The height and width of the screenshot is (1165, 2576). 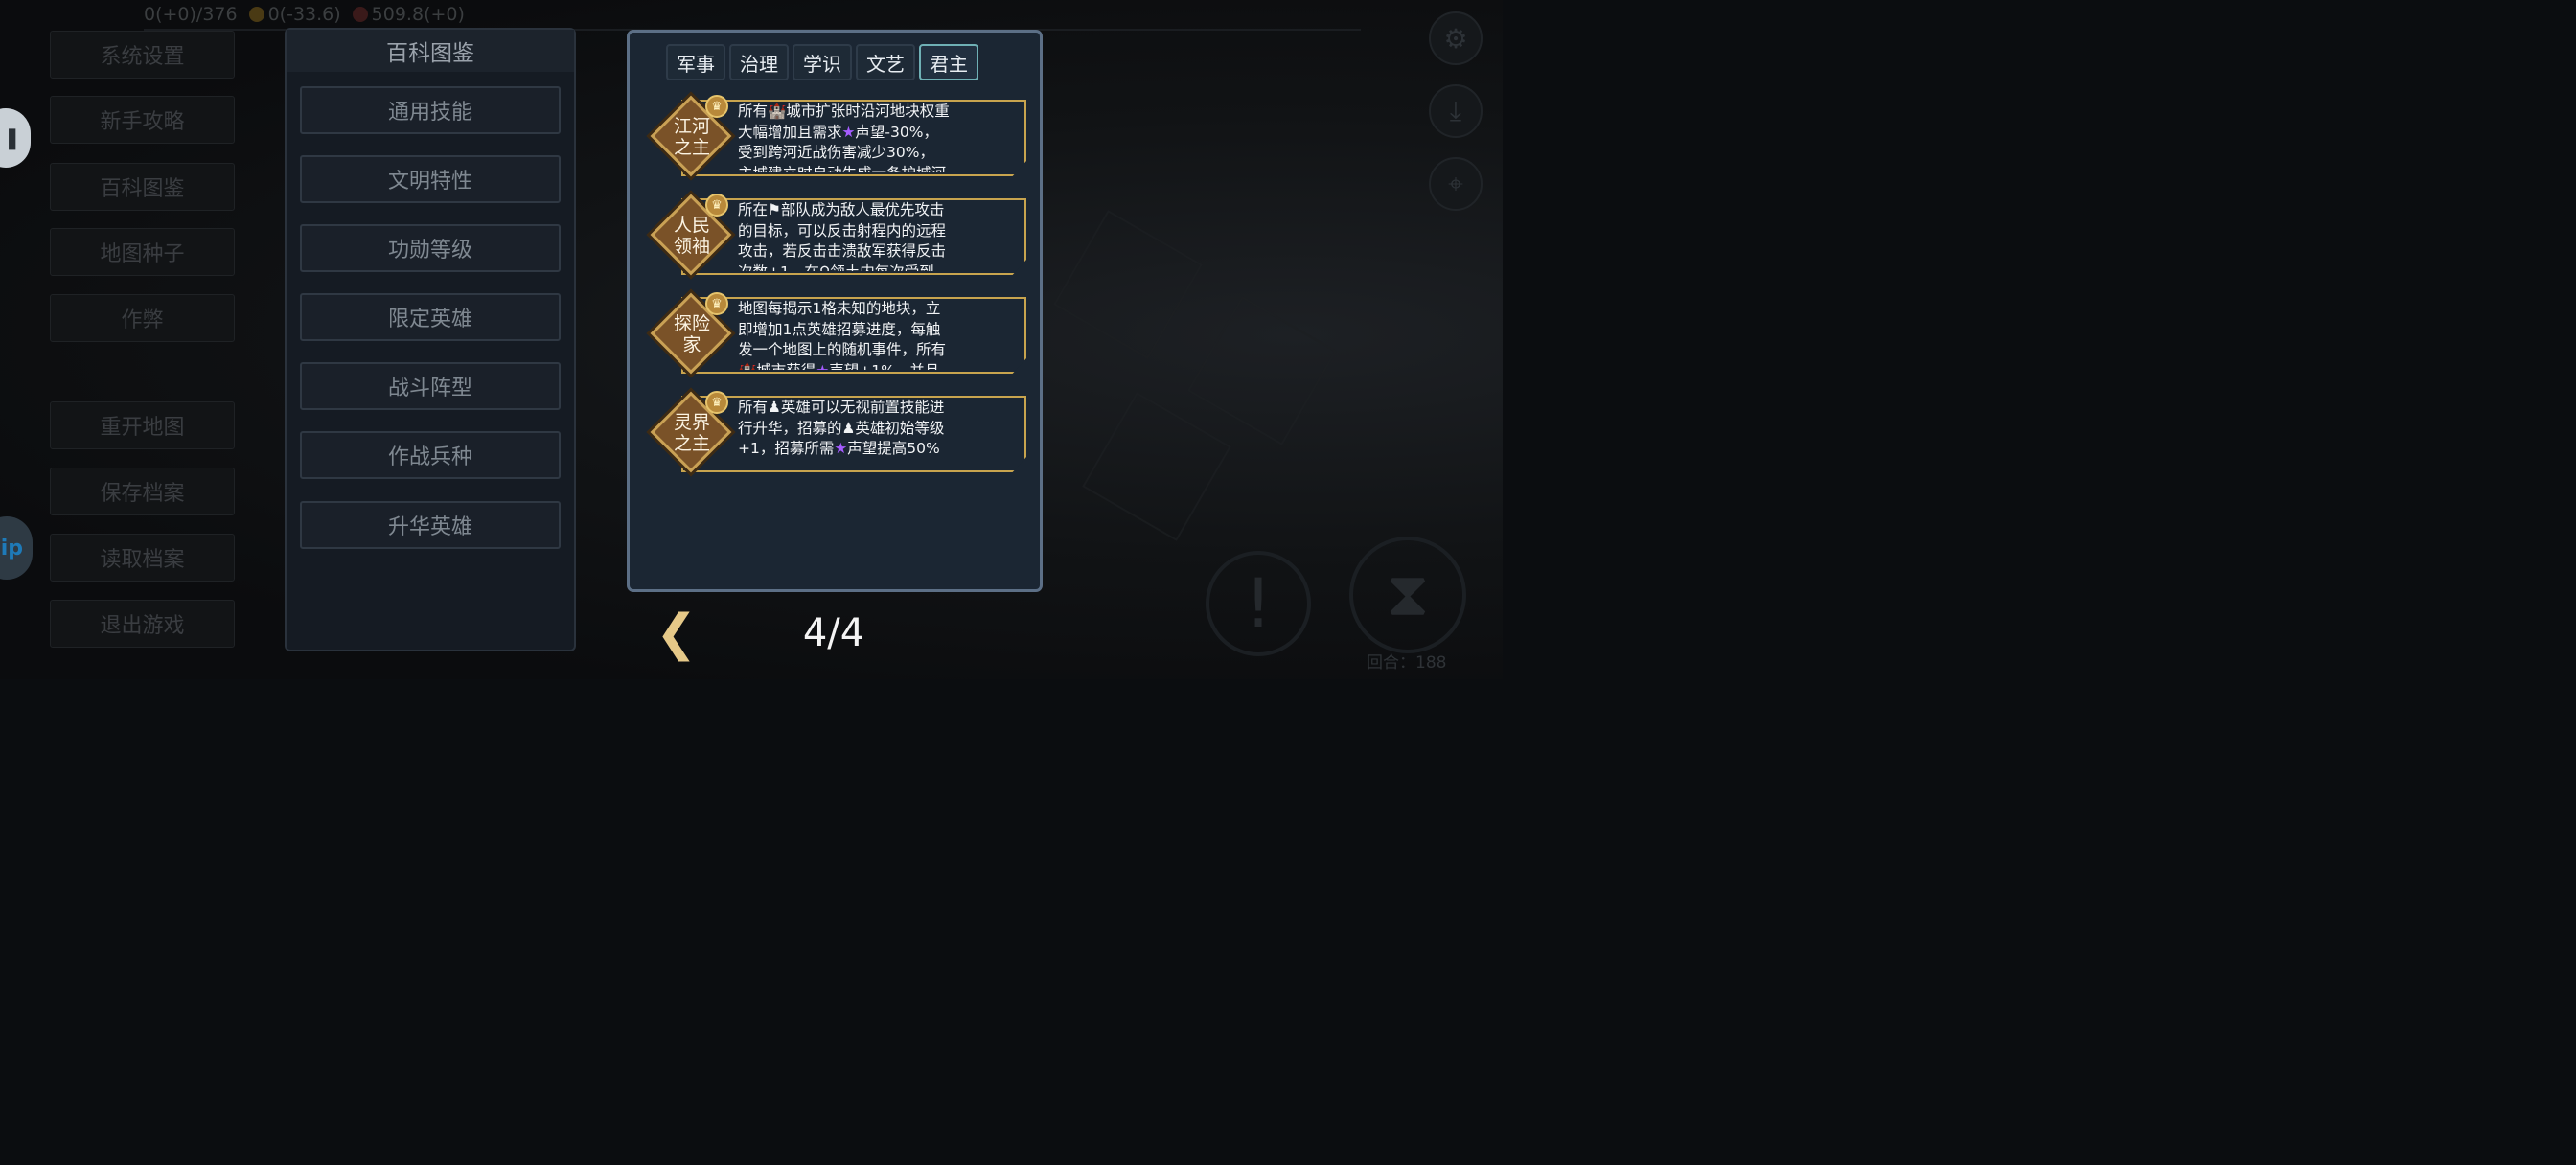 I want to click on gear-icon: ⚙, so click(x=1456, y=38).